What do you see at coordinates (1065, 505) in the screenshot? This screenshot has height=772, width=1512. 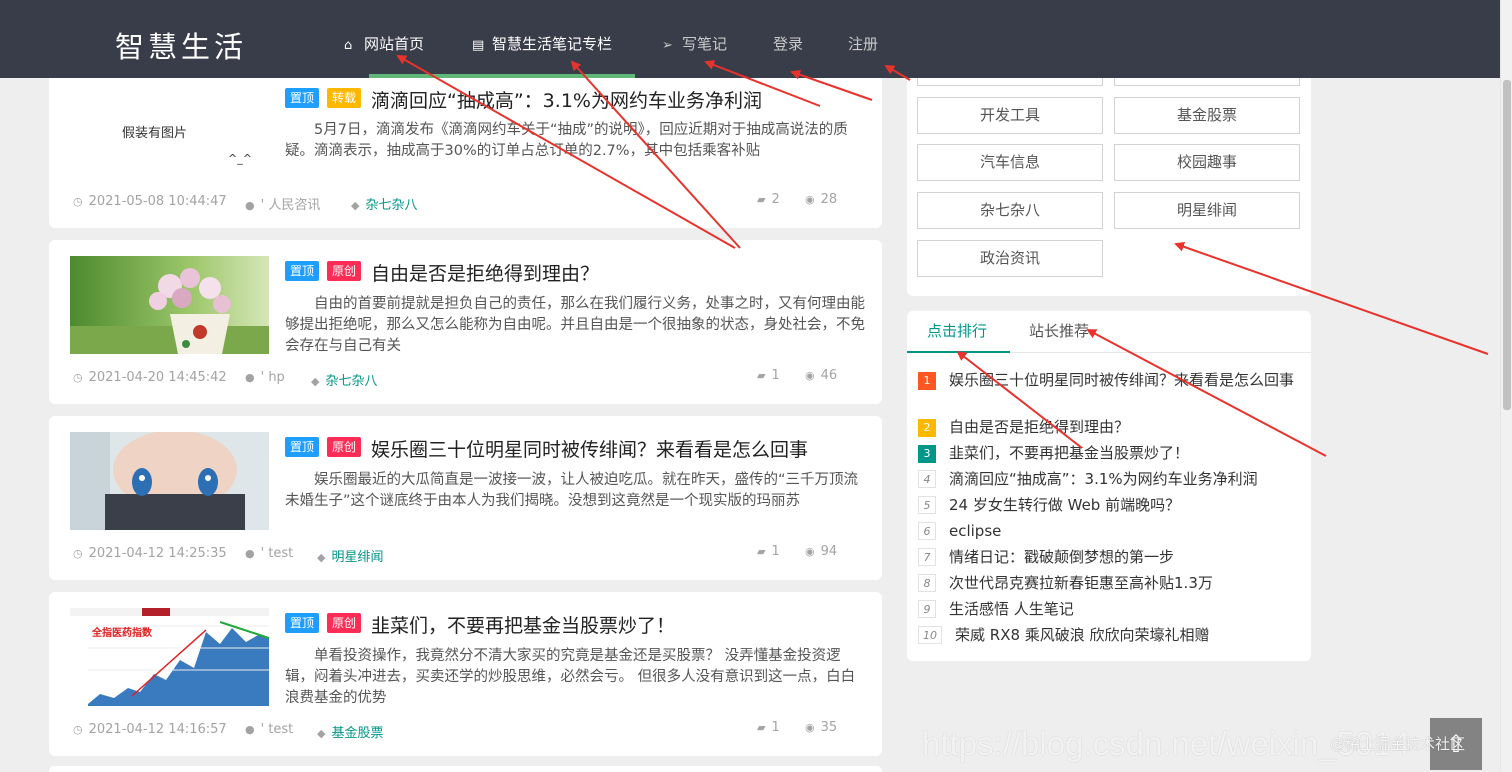 I see `ranking-item-title: 24 岁女生转行做 Web 前端晚吗？` at bounding box center [1065, 505].